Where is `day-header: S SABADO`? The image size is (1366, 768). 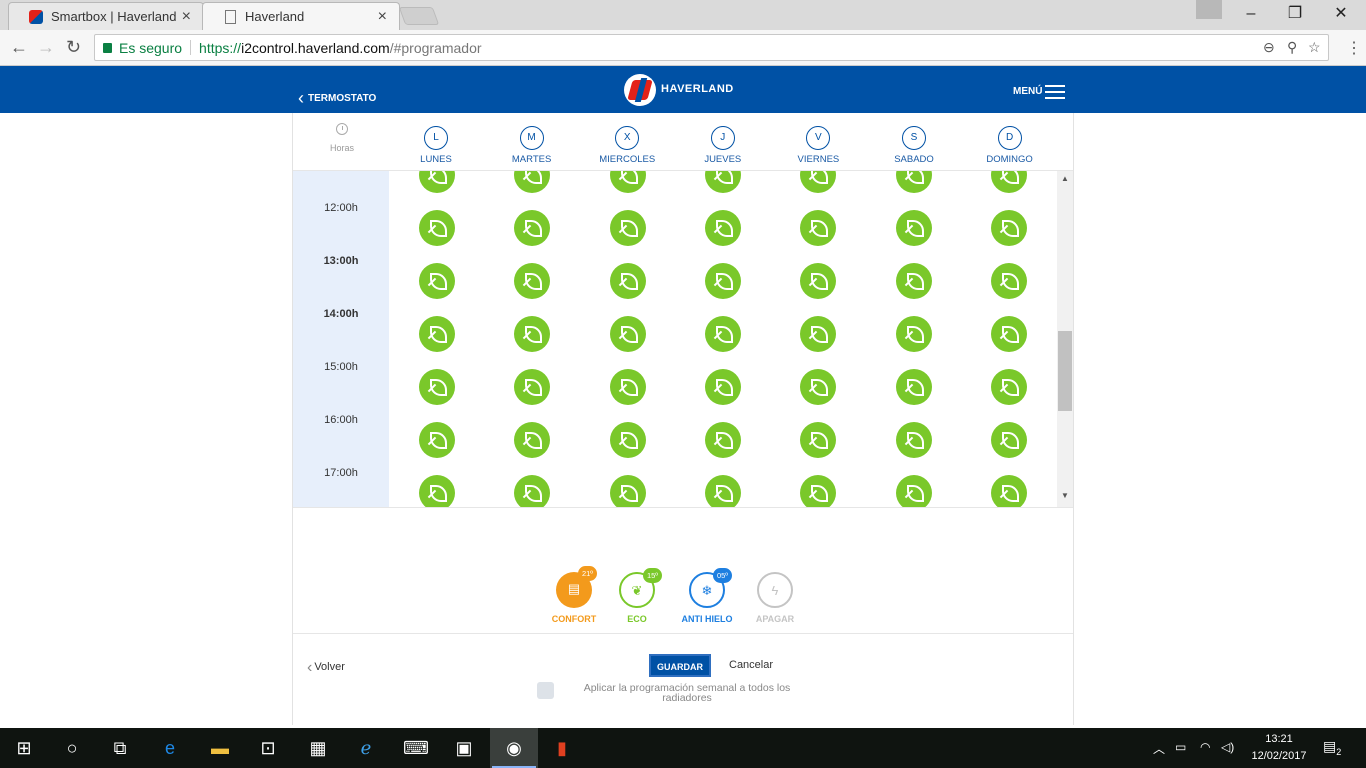 day-header: S SABADO is located at coordinates (914, 145).